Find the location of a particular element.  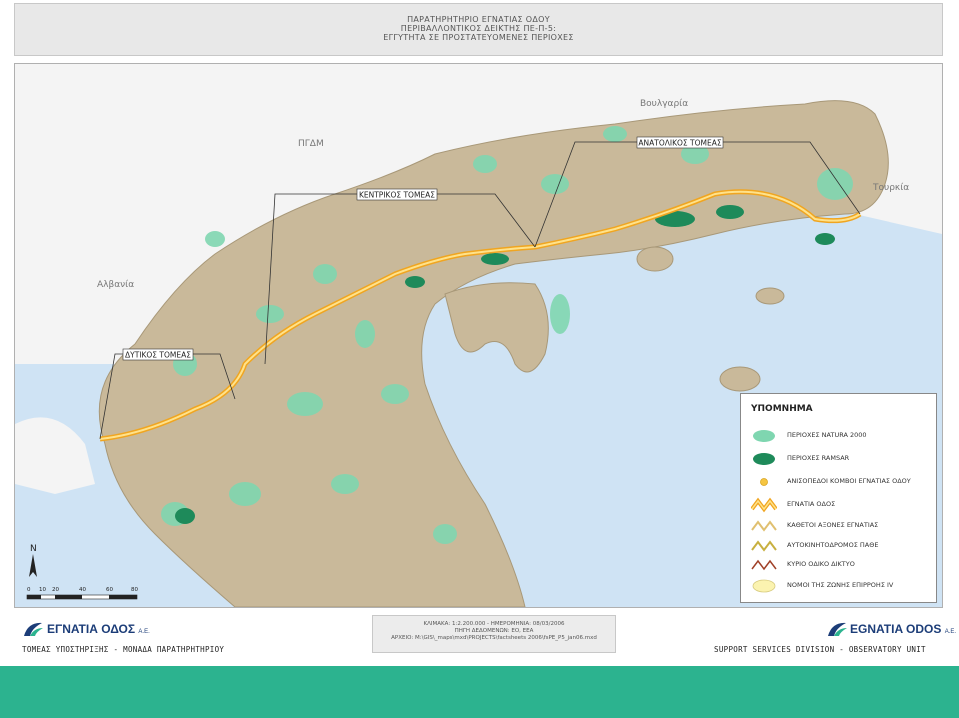

logo-right-text: EGNATIA ODOS is located at coordinates (896, 629).